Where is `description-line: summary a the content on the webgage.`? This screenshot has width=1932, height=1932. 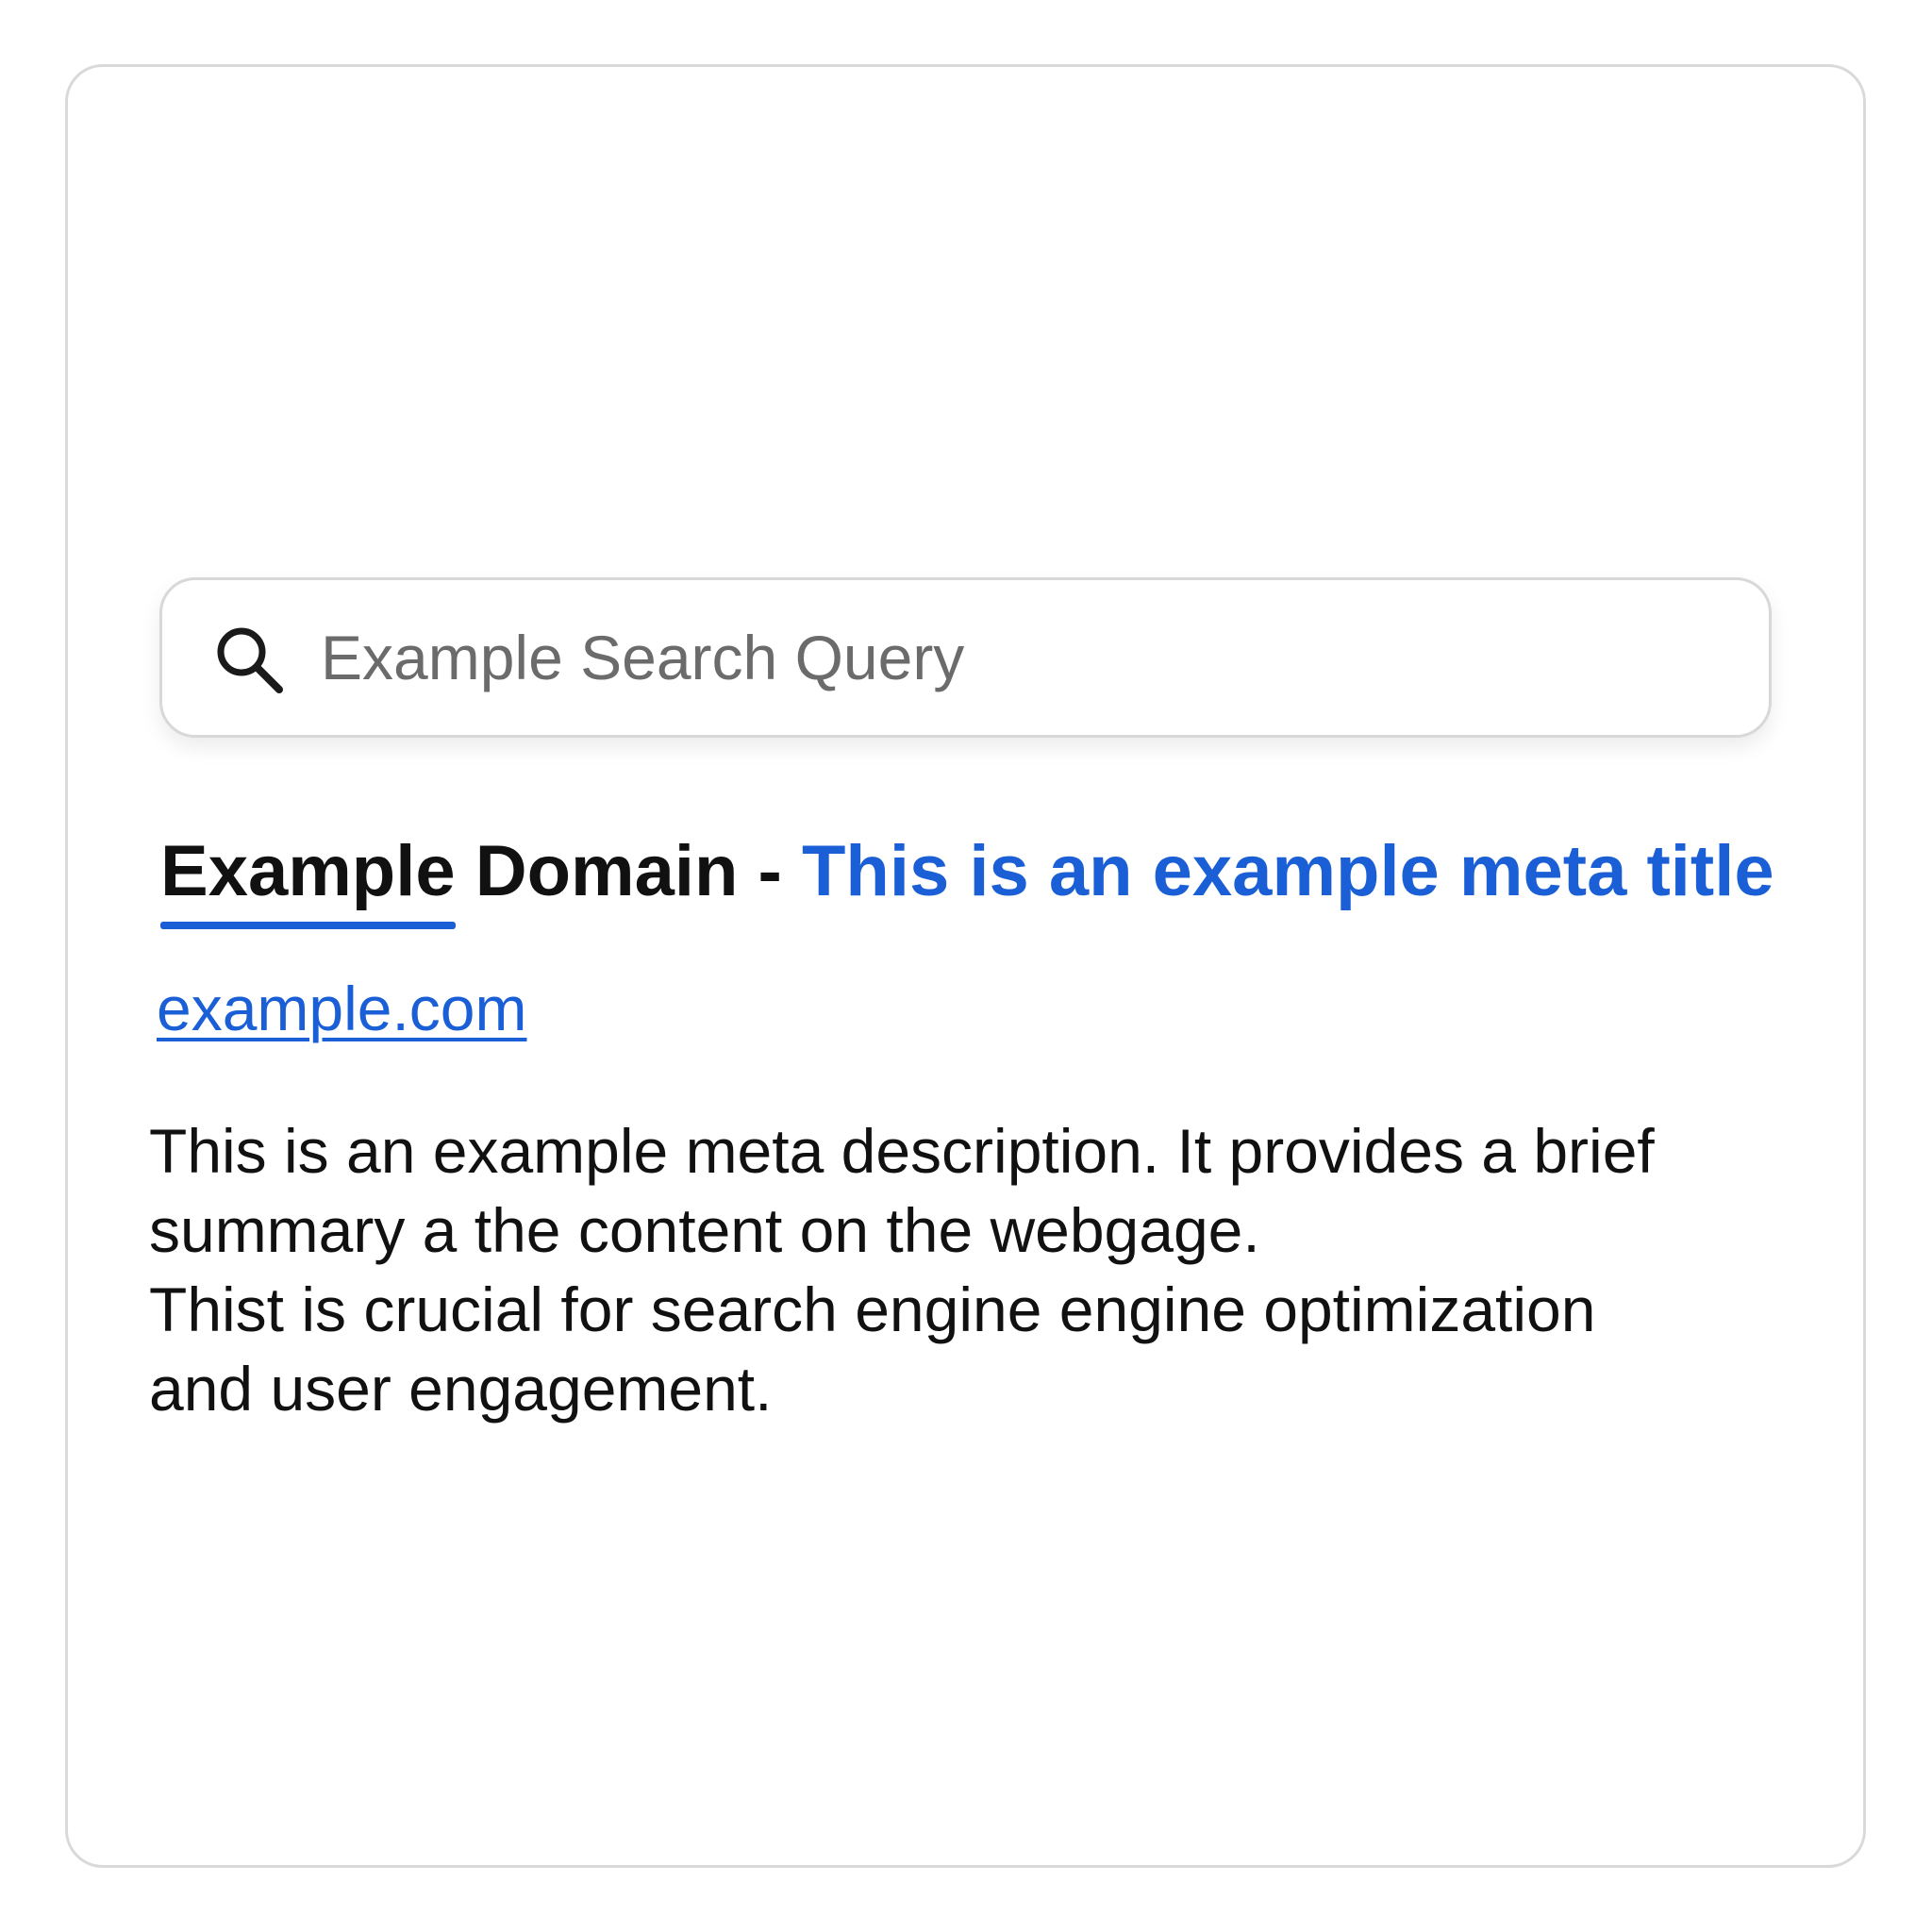
description-line: summary a the content on the webgage. is located at coordinates (704, 1230).